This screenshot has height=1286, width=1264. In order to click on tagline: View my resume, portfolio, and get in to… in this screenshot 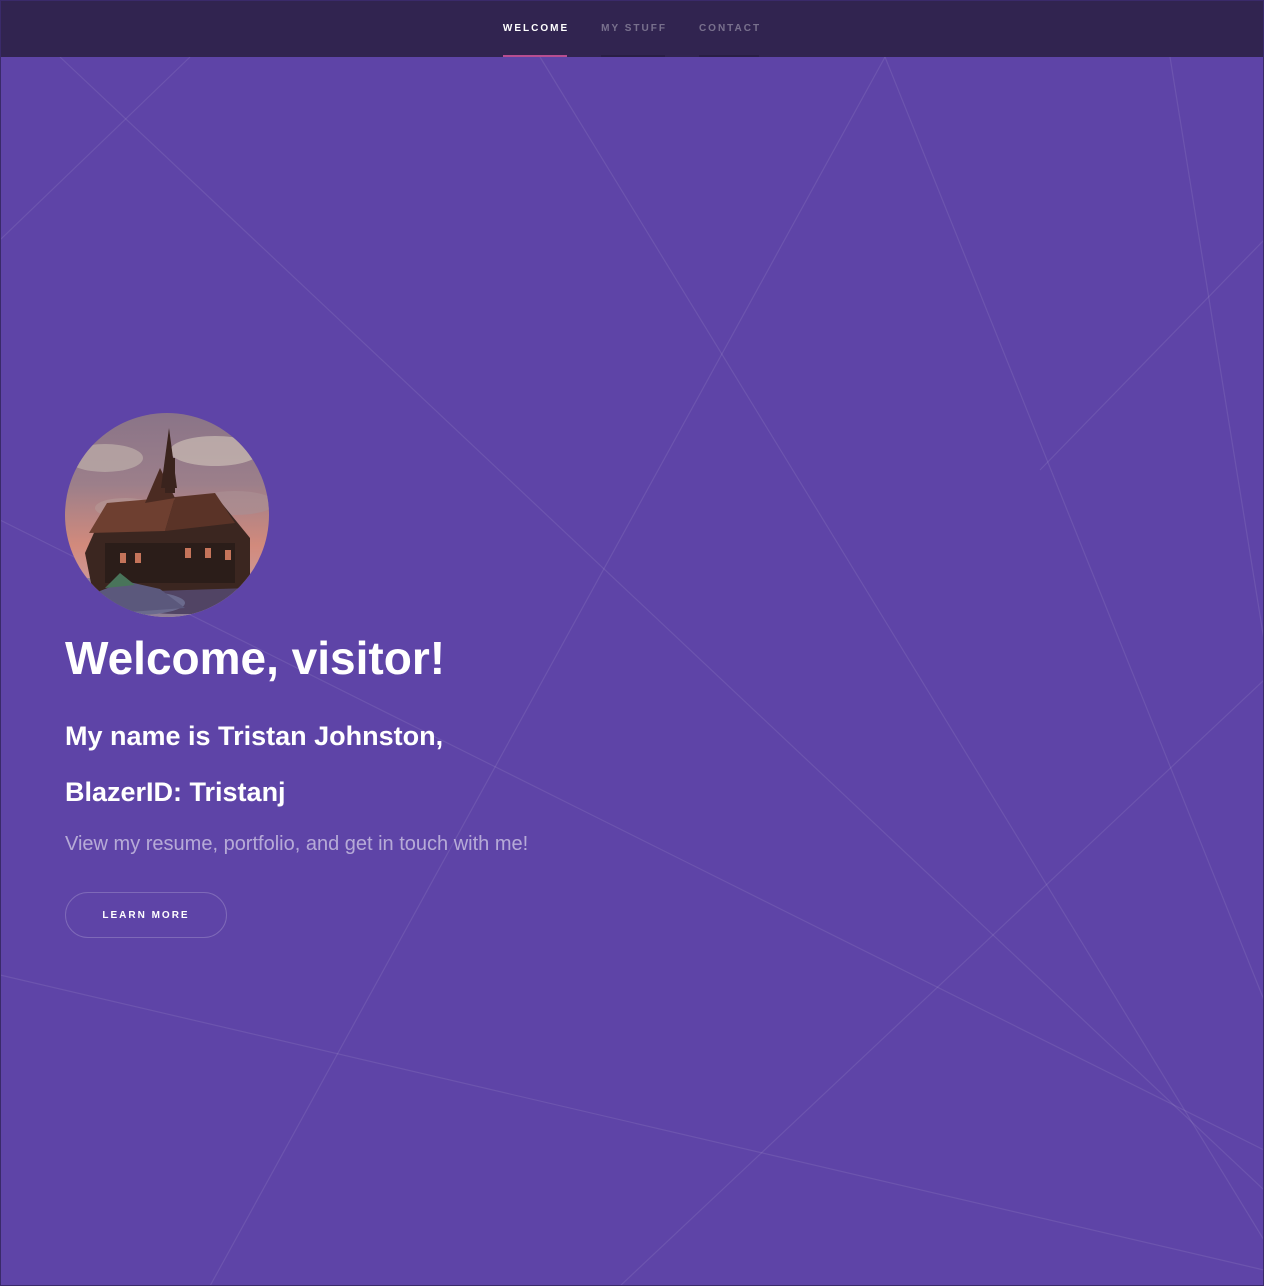, I will do `click(297, 844)`.